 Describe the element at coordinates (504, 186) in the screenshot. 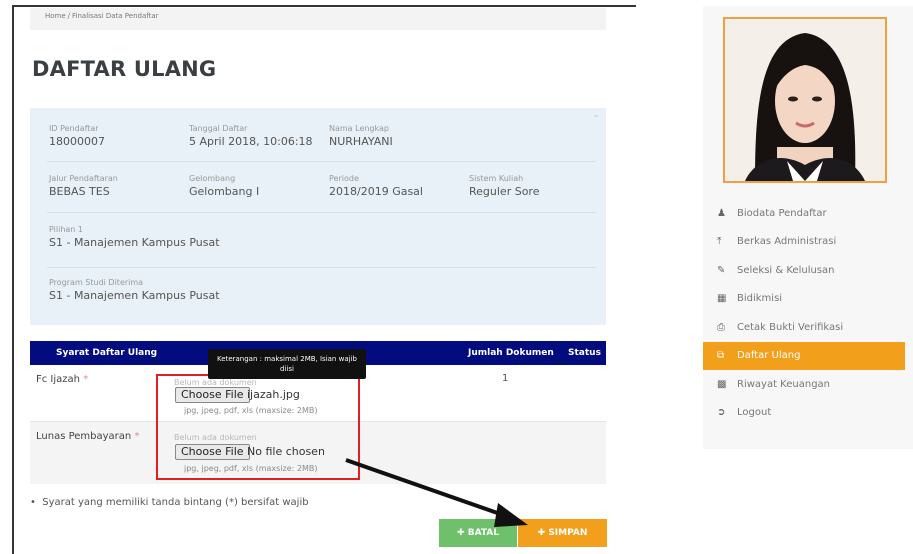

I see `field-sistem-kuliah: Sistem Kuliah Reguler Sore` at that location.